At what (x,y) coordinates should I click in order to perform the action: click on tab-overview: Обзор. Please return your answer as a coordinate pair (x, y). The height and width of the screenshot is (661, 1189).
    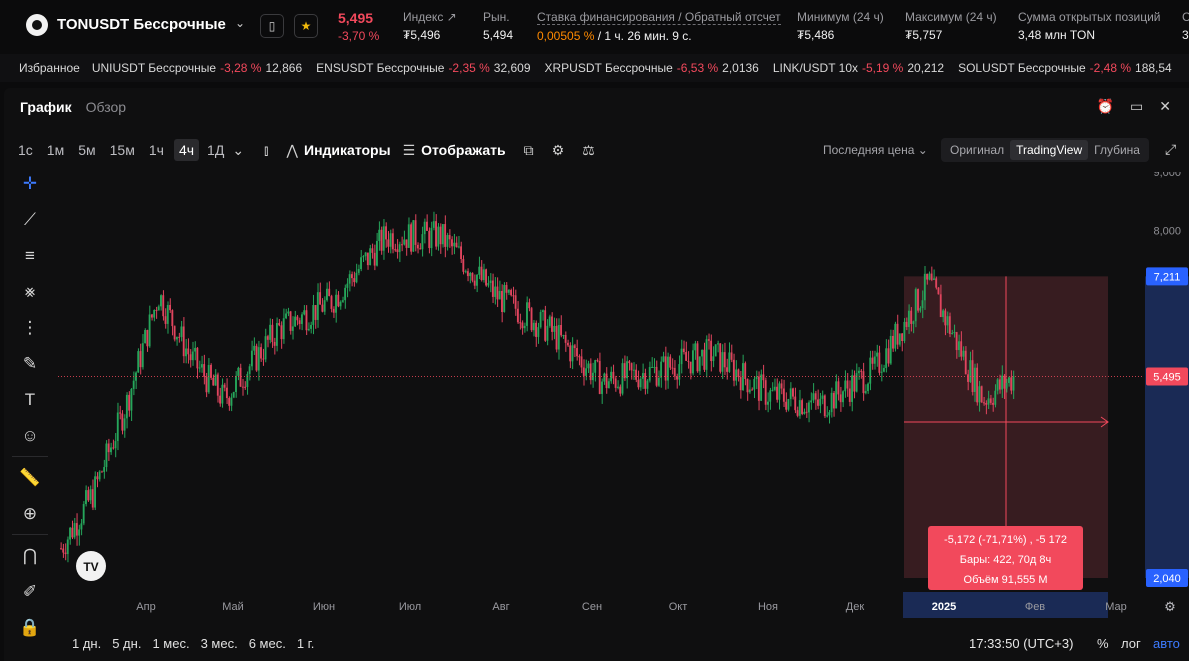
    Looking at the image, I should click on (106, 107).